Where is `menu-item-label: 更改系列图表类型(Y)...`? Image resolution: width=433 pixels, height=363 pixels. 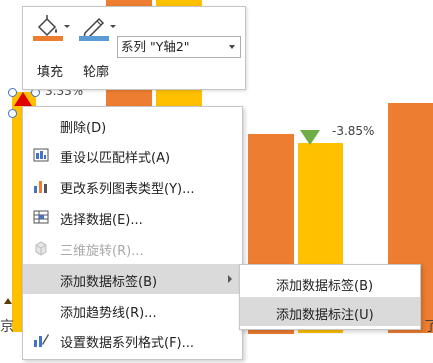 menu-item-label: 更改系列图表类型(Y)... is located at coordinates (127, 189).